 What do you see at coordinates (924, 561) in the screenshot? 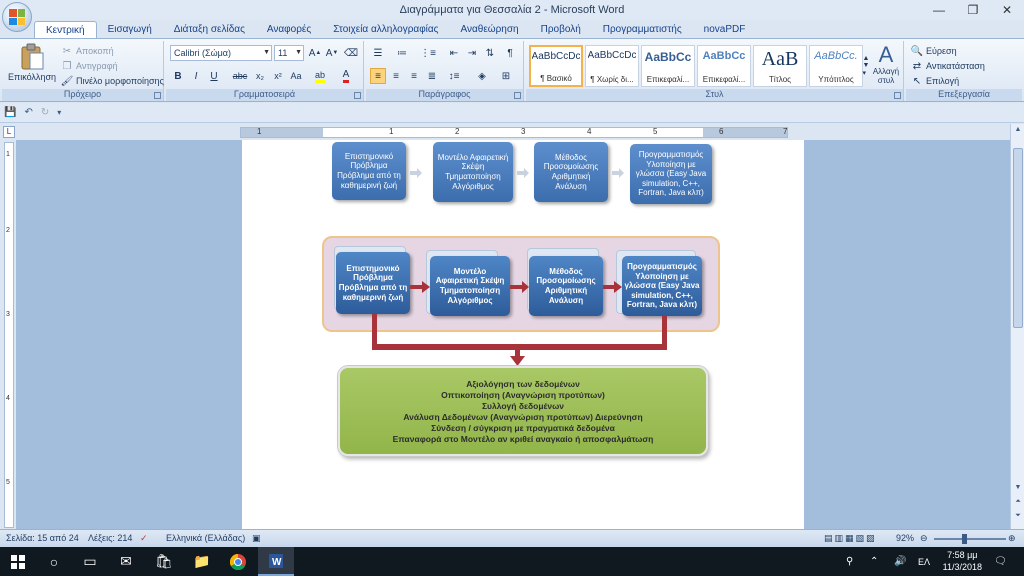
I see `input-language: ΕΛ` at bounding box center [924, 561].